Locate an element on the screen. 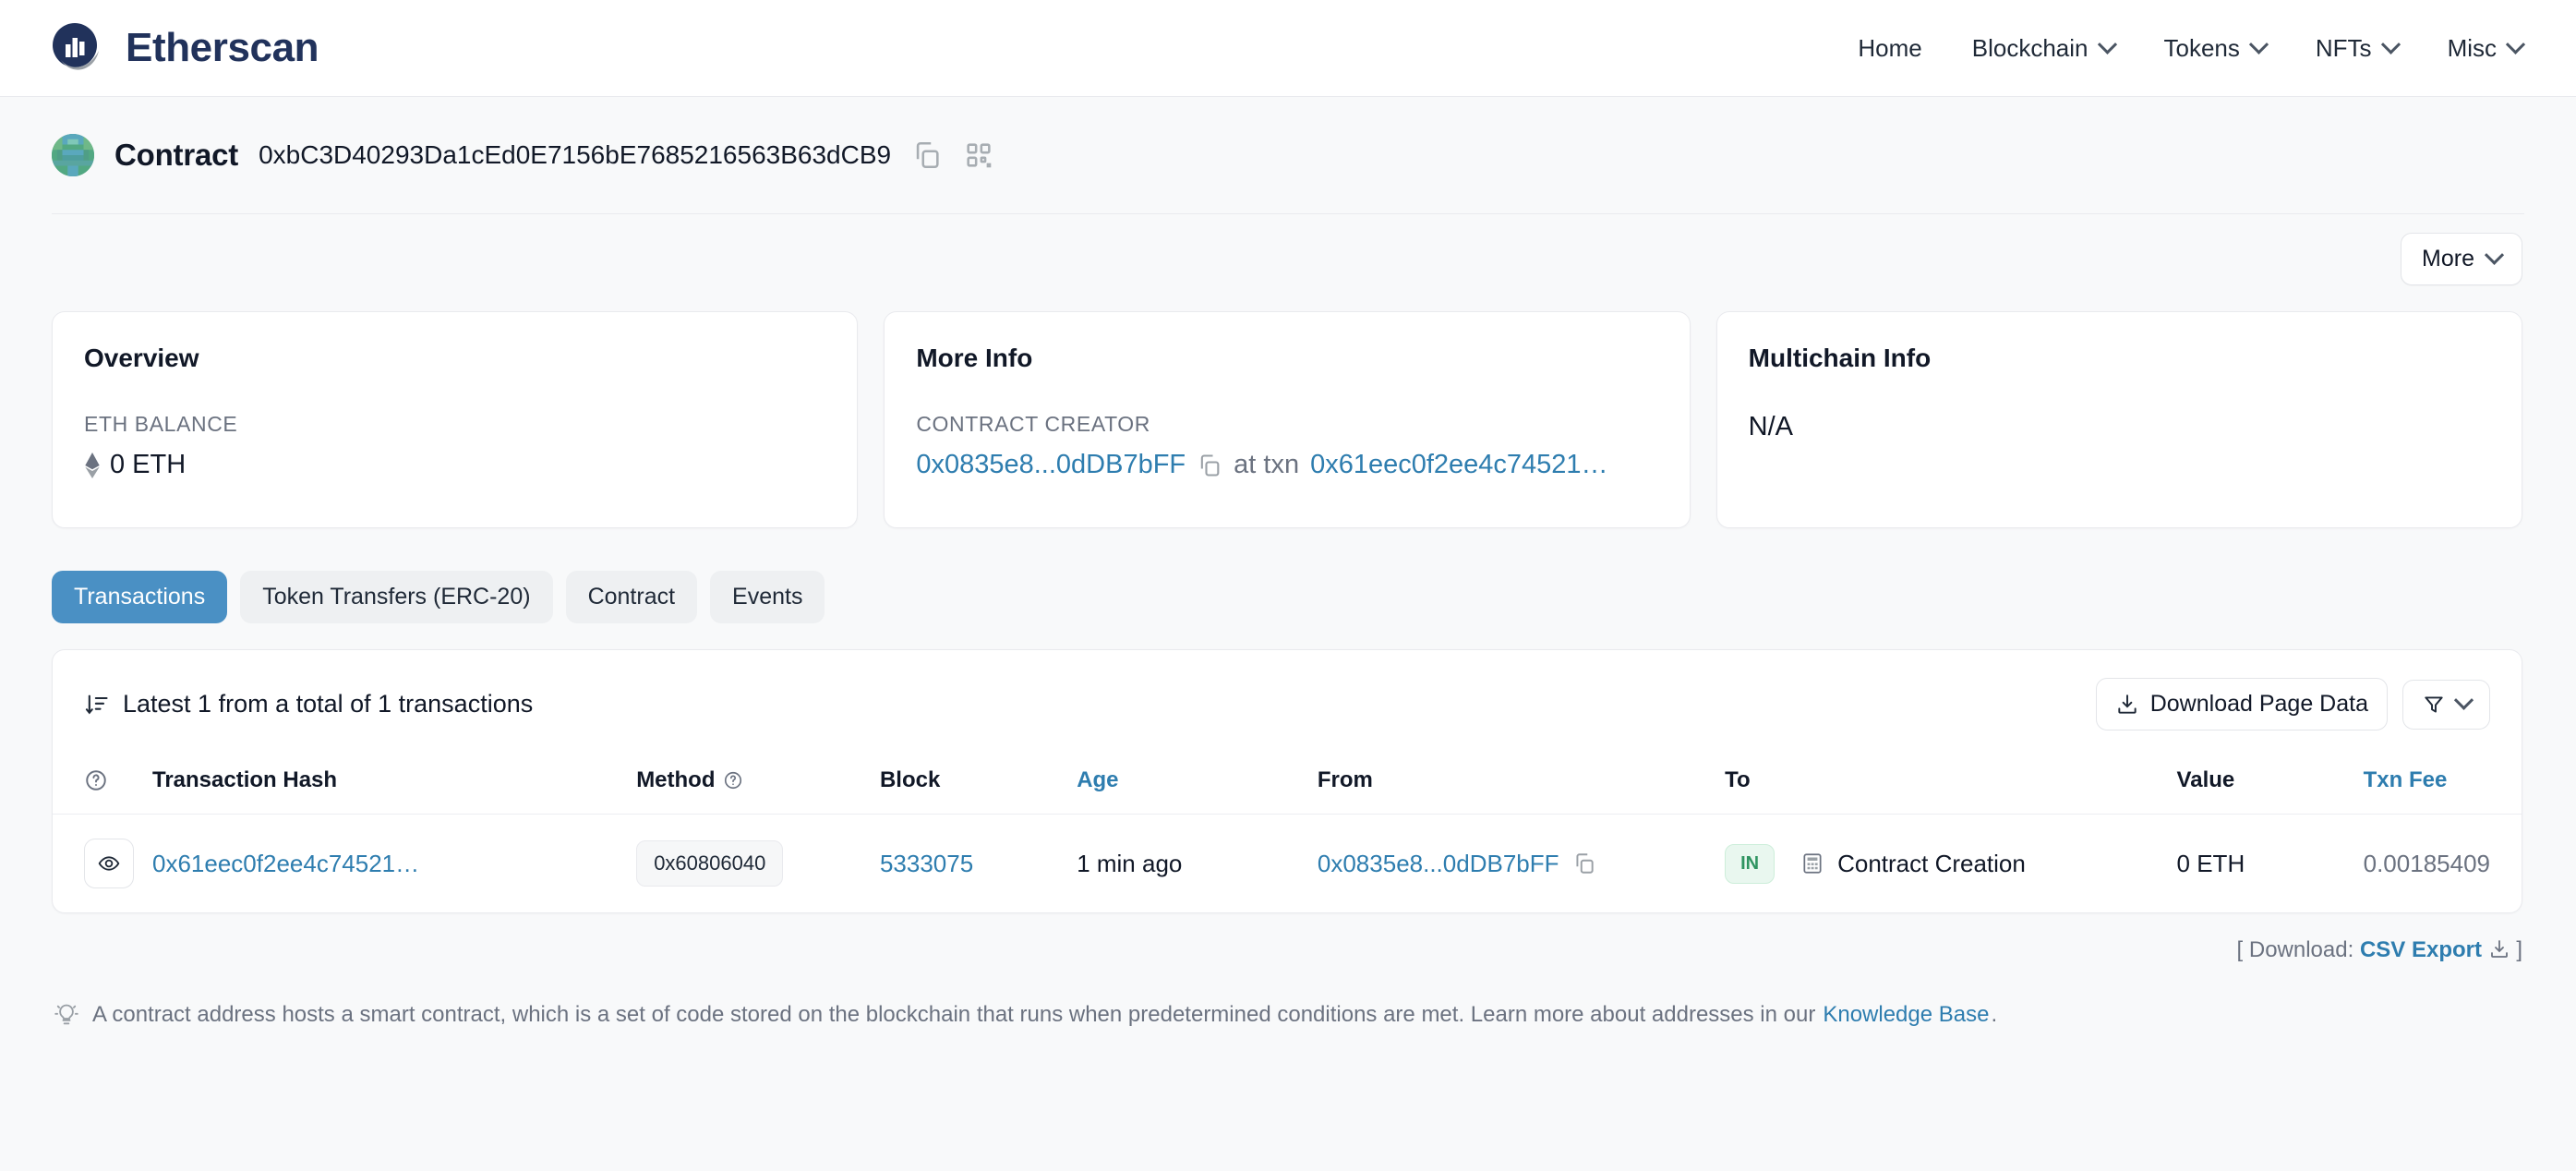  sort-descending-icon is located at coordinates (97, 705).